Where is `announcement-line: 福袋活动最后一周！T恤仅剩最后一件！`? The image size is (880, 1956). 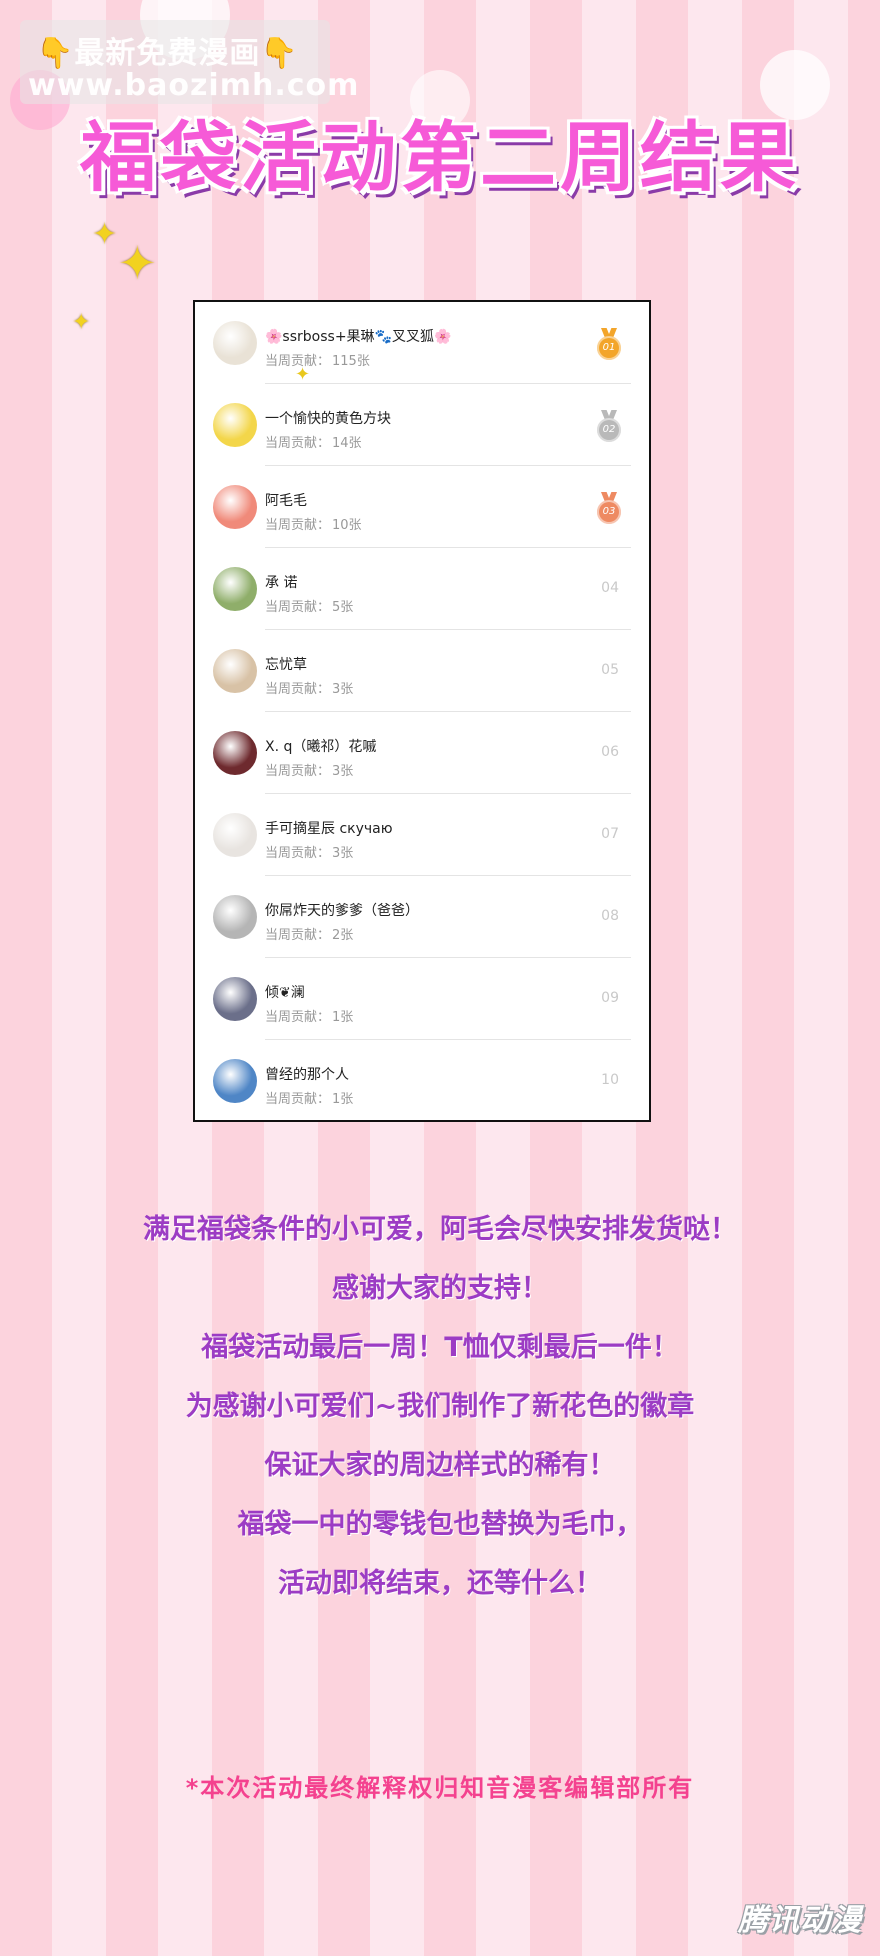
announcement-line: 福袋活动最后一周！T恤仅剩最后一件！ is located at coordinates (440, 1347).